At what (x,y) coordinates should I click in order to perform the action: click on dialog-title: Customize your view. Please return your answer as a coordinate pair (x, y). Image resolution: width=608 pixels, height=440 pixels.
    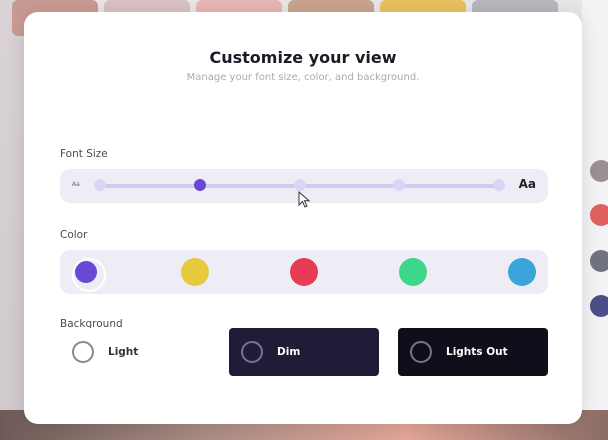
    Looking at the image, I should click on (303, 57).